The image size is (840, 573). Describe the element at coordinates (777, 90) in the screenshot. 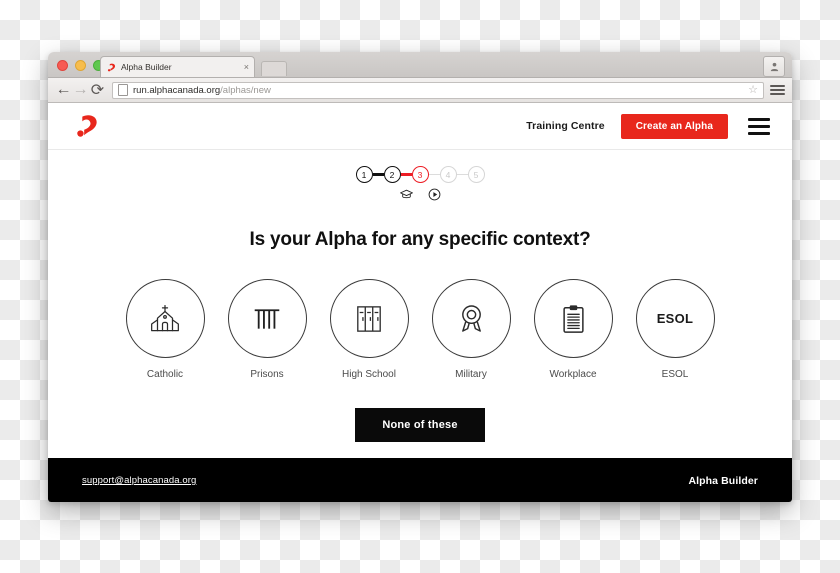

I see `browser-menu-icon` at that location.